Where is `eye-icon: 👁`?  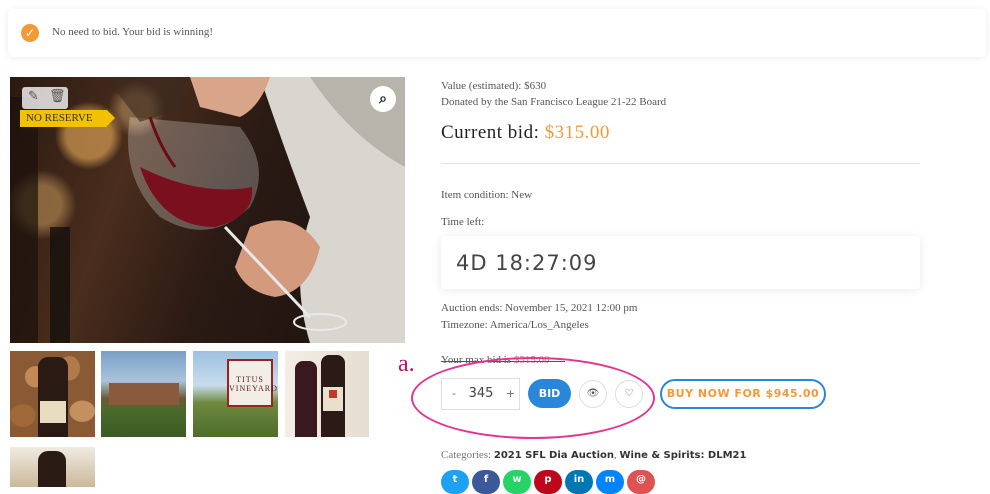
eye-icon: 👁 is located at coordinates (593, 394).